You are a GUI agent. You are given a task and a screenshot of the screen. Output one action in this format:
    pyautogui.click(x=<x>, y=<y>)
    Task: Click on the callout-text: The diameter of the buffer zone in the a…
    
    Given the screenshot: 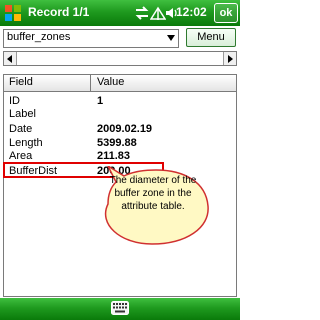 What is the action you would take?
    pyautogui.click(x=153, y=193)
    